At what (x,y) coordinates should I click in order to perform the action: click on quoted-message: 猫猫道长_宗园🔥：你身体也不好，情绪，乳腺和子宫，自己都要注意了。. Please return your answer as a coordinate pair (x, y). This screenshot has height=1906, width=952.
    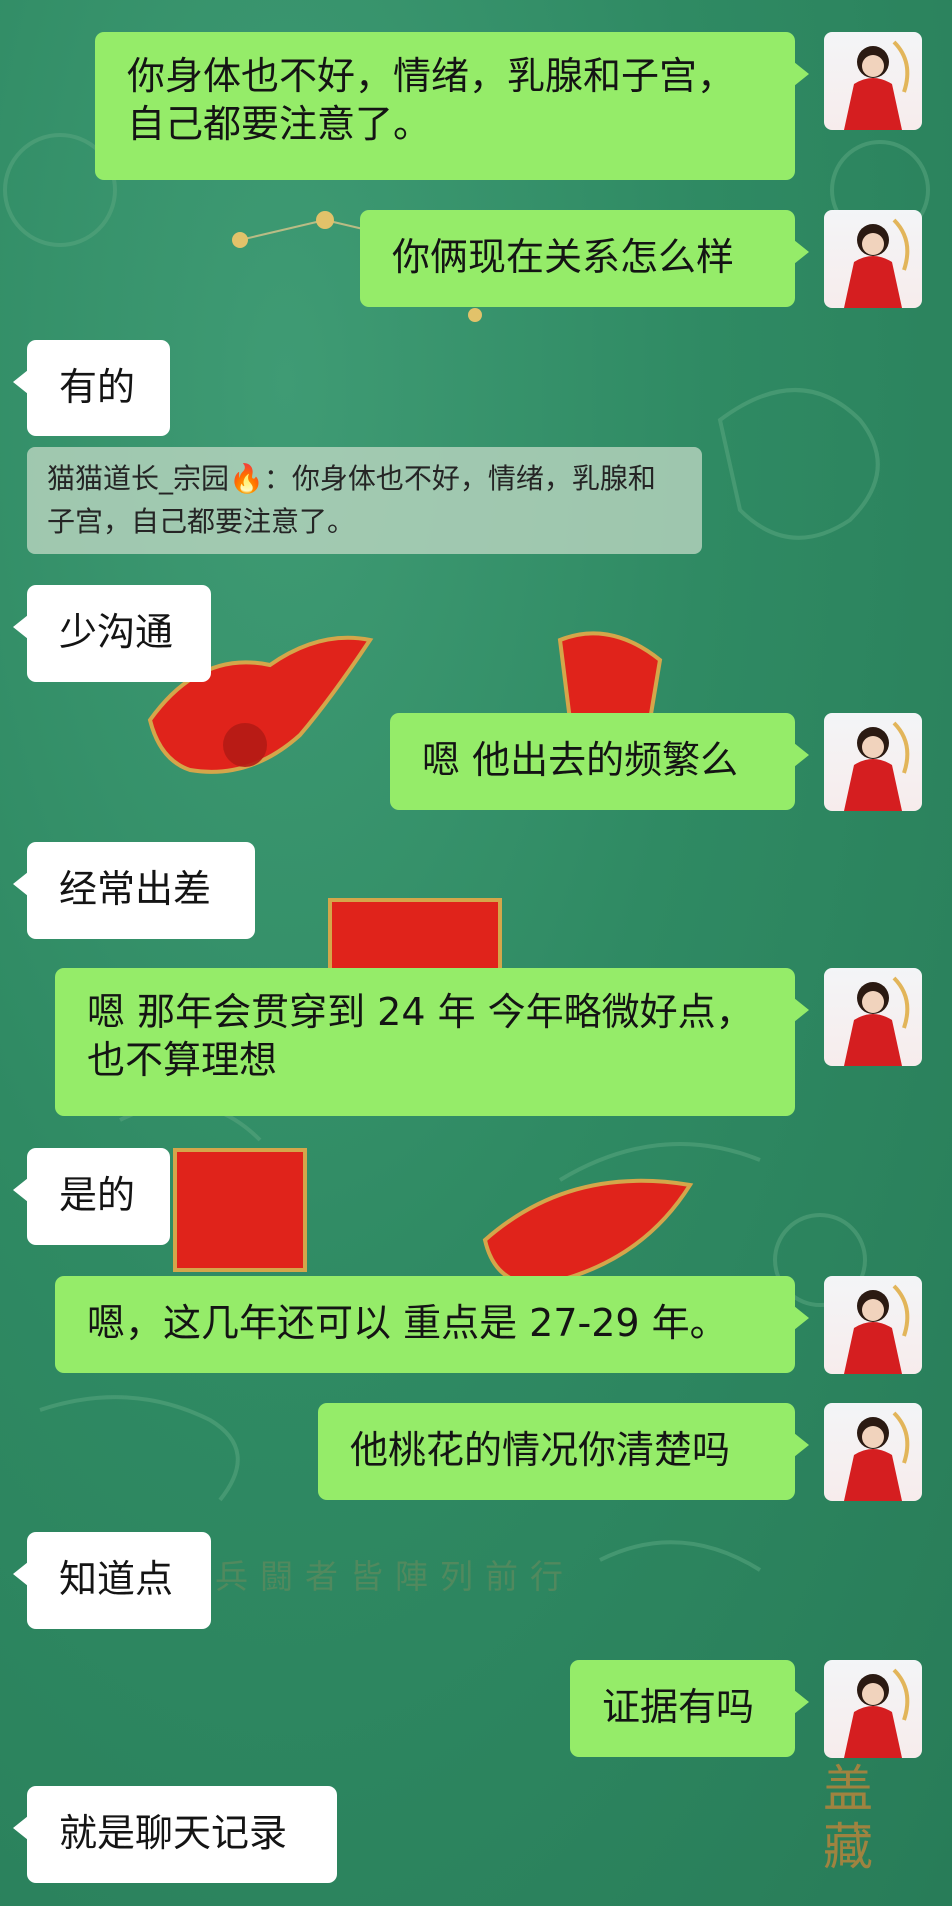
    Looking at the image, I should click on (364, 500).